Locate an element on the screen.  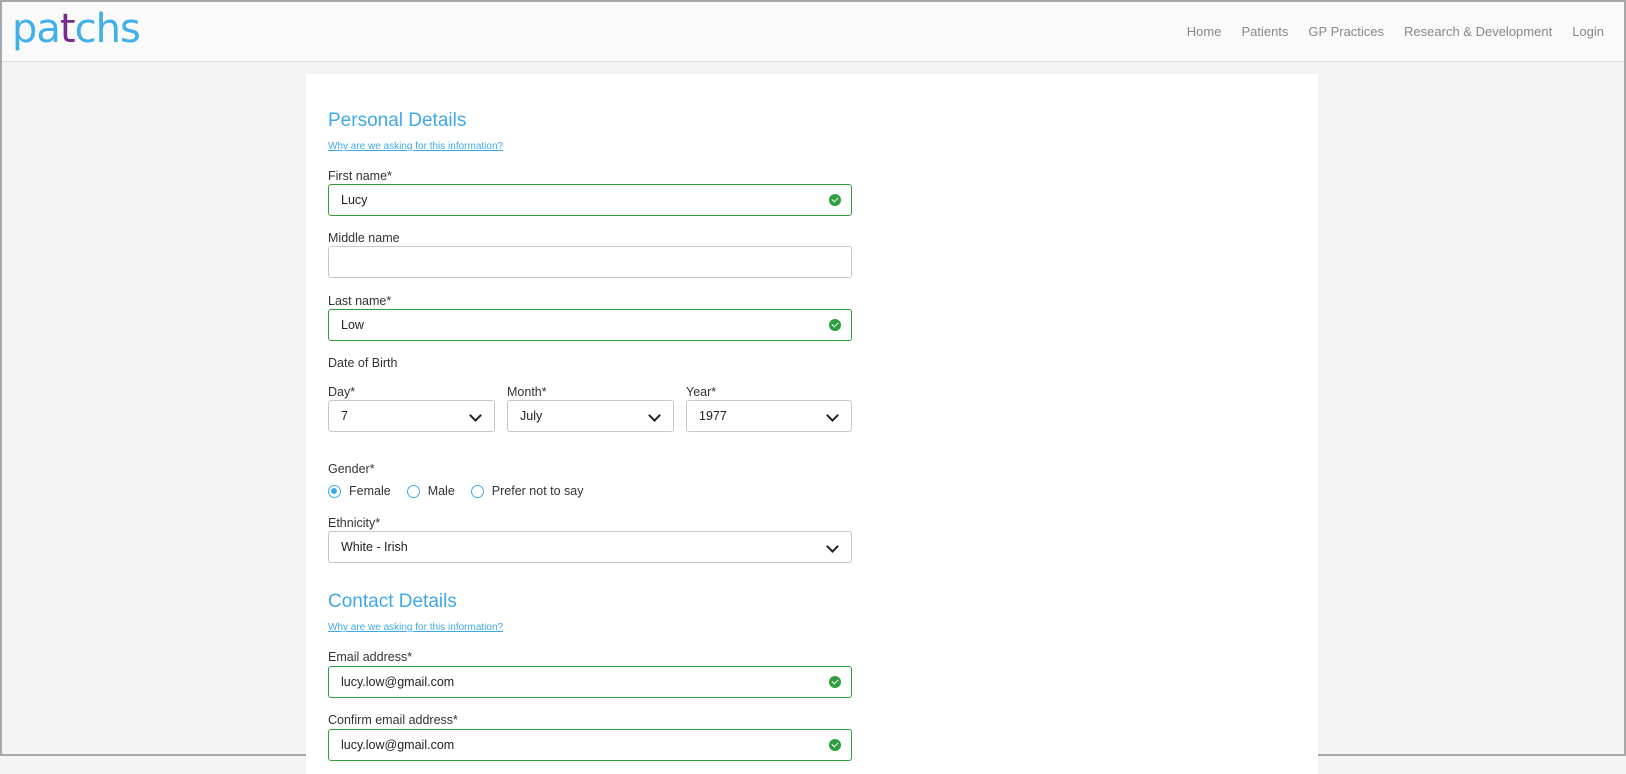
dob-label: Date of Birth is located at coordinates (363, 363).